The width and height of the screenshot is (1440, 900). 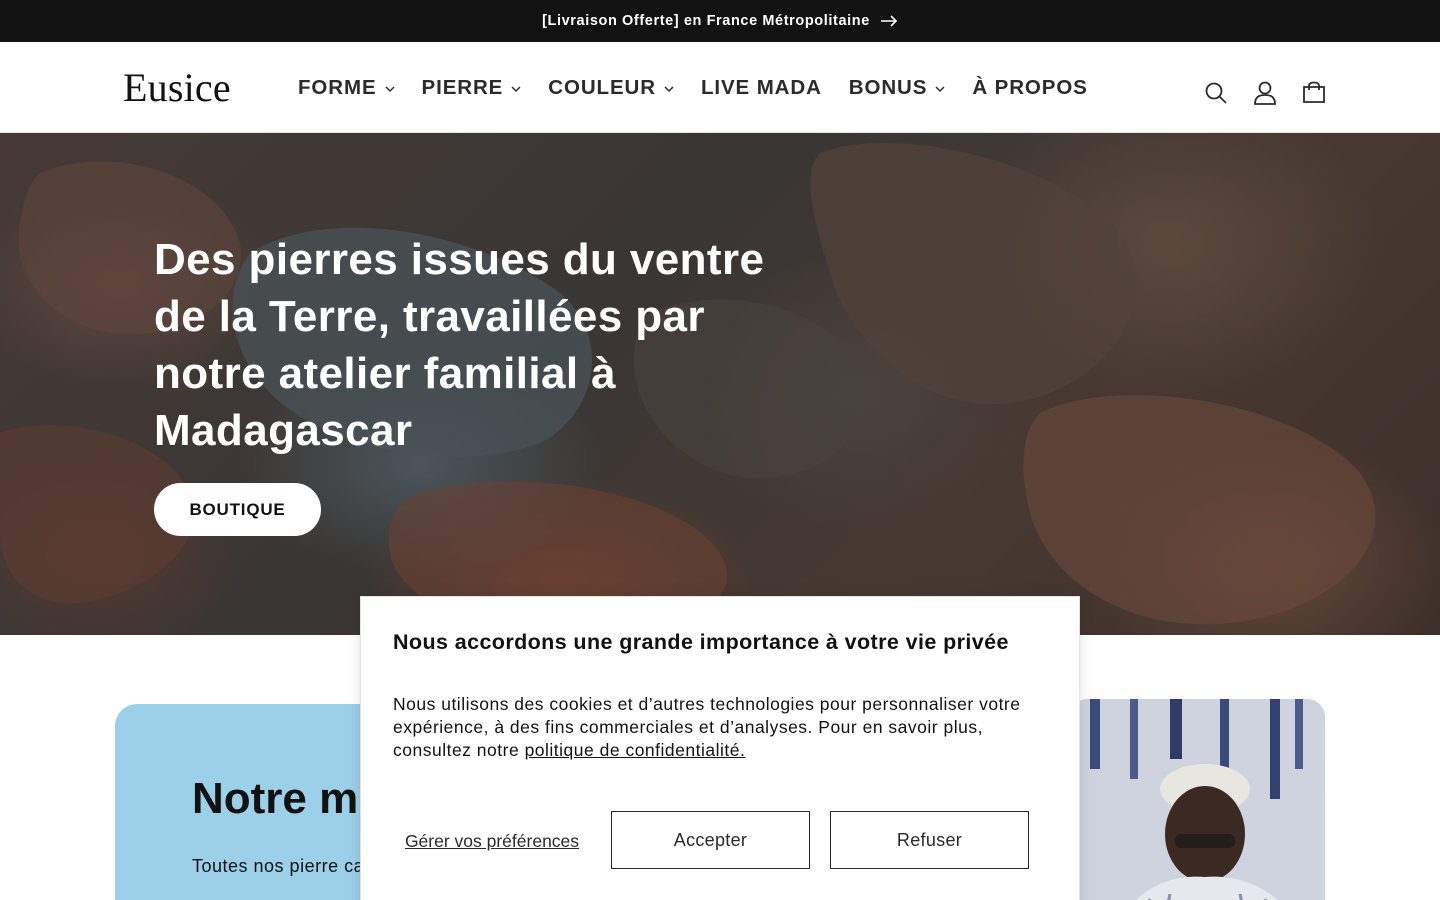 I want to click on mission-title: Notre m, so click(x=275, y=798).